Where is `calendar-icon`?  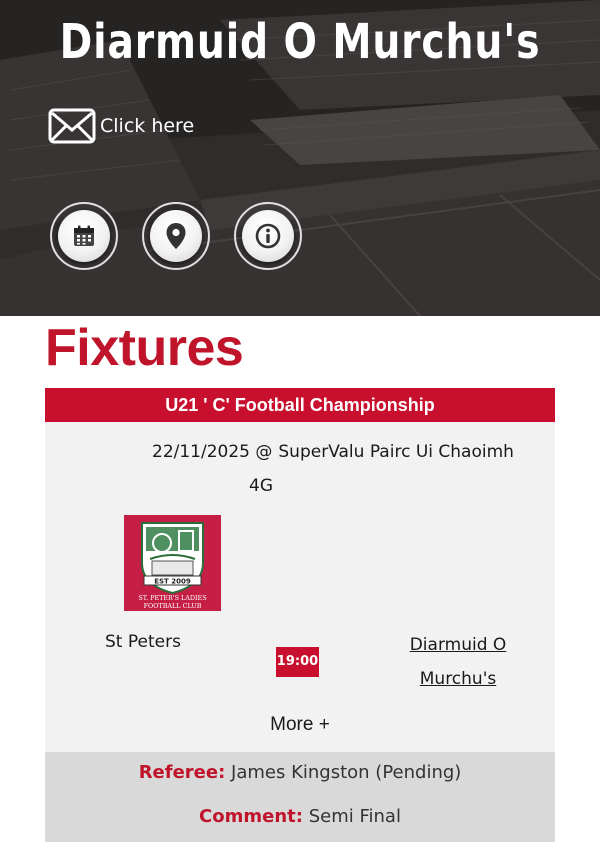 calendar-icon is located at coordinates (84, 235).